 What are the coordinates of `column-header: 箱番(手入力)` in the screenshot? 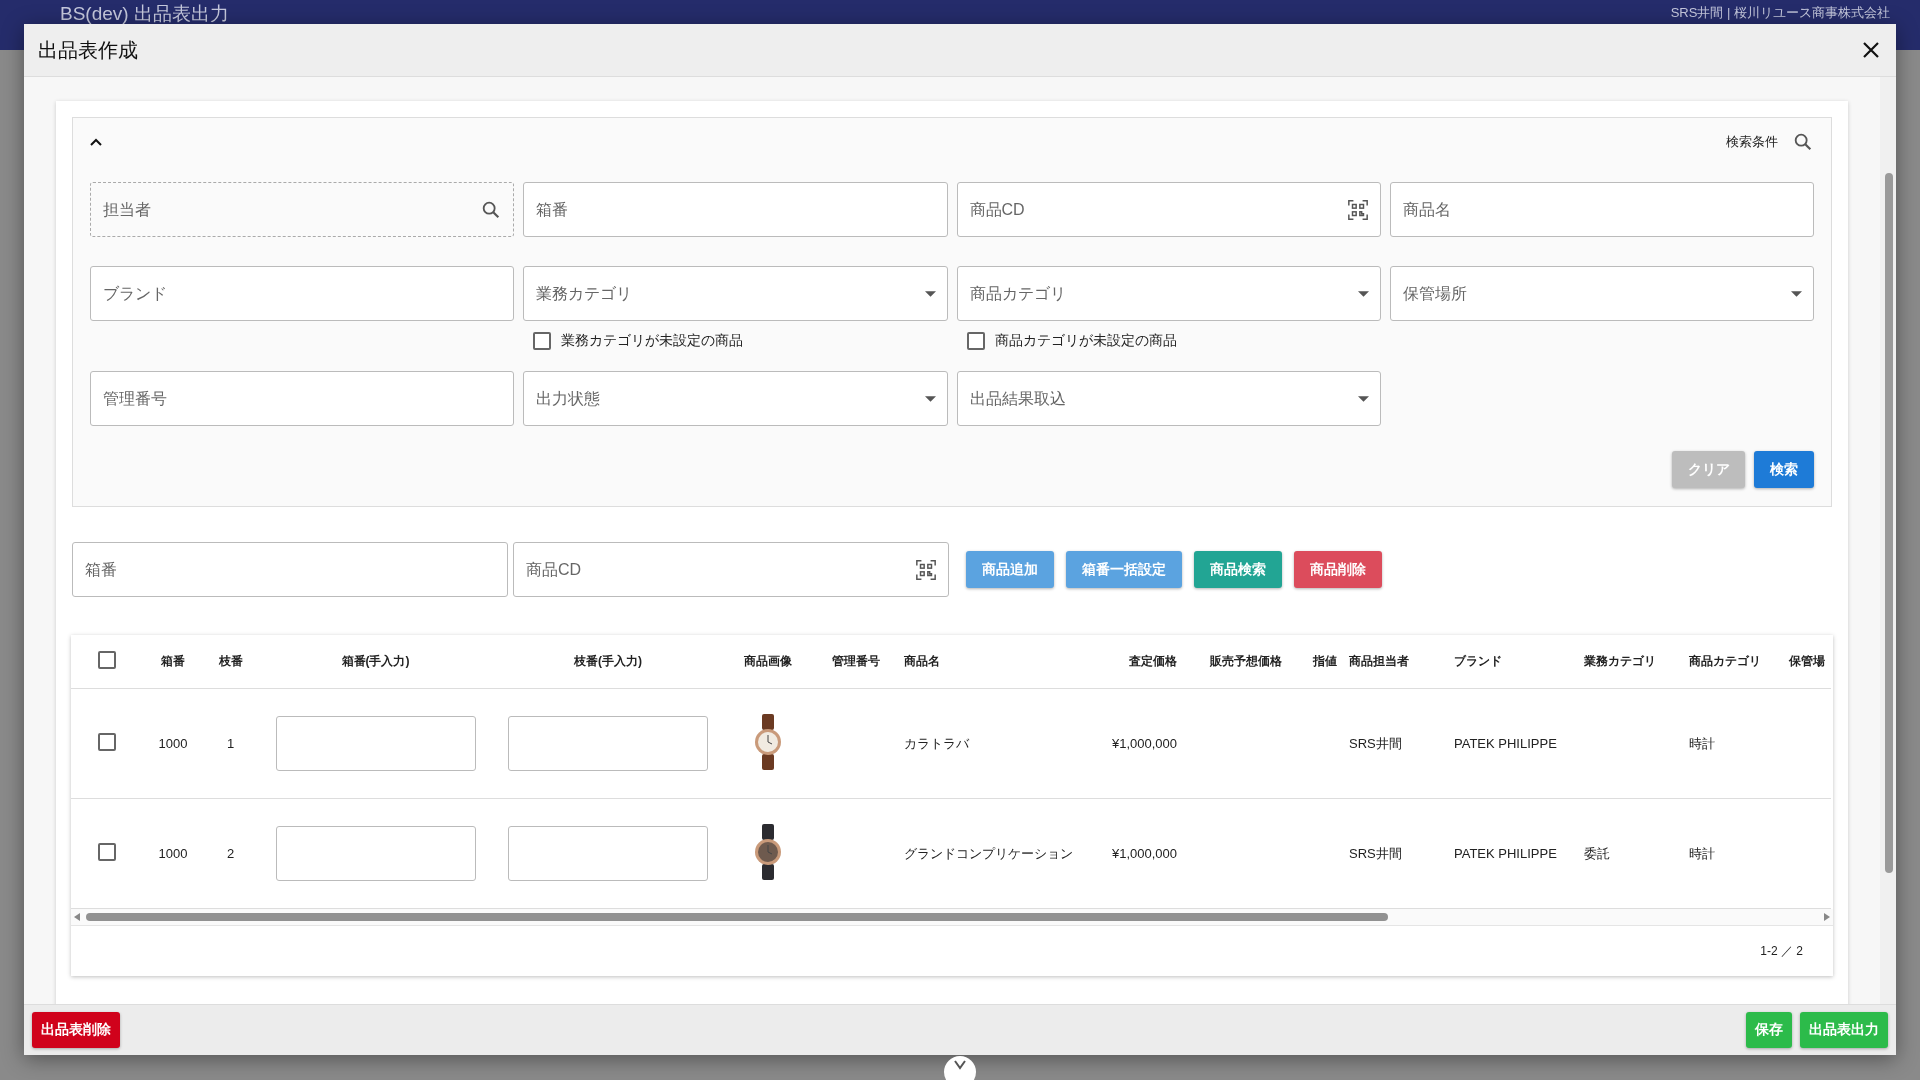 It's located at (375, 661).